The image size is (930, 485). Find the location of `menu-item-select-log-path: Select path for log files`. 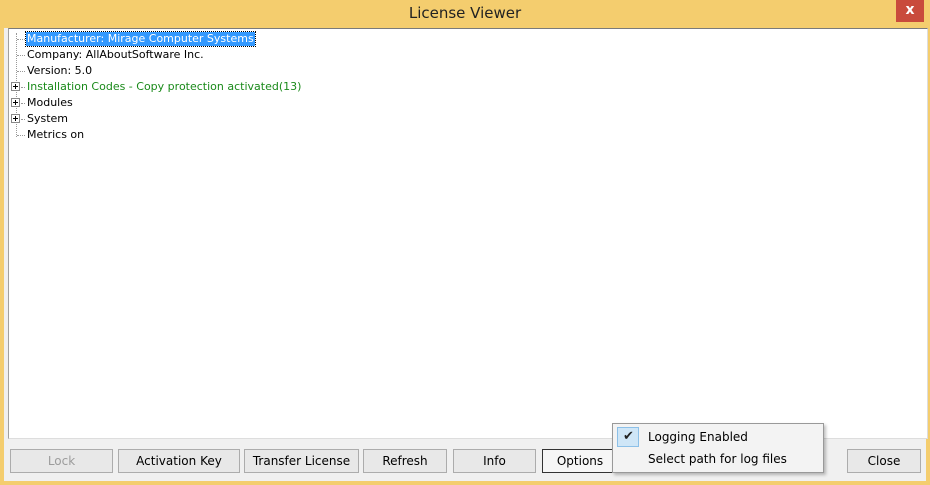

menu-item-select-log-path: Select path for log files is located at coordinates (718, 459).